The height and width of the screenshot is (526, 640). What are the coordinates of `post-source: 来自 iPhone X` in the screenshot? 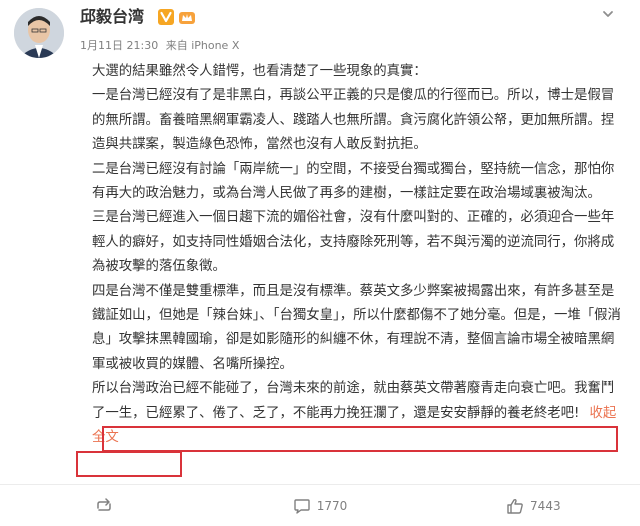 It's located at (203, 45).